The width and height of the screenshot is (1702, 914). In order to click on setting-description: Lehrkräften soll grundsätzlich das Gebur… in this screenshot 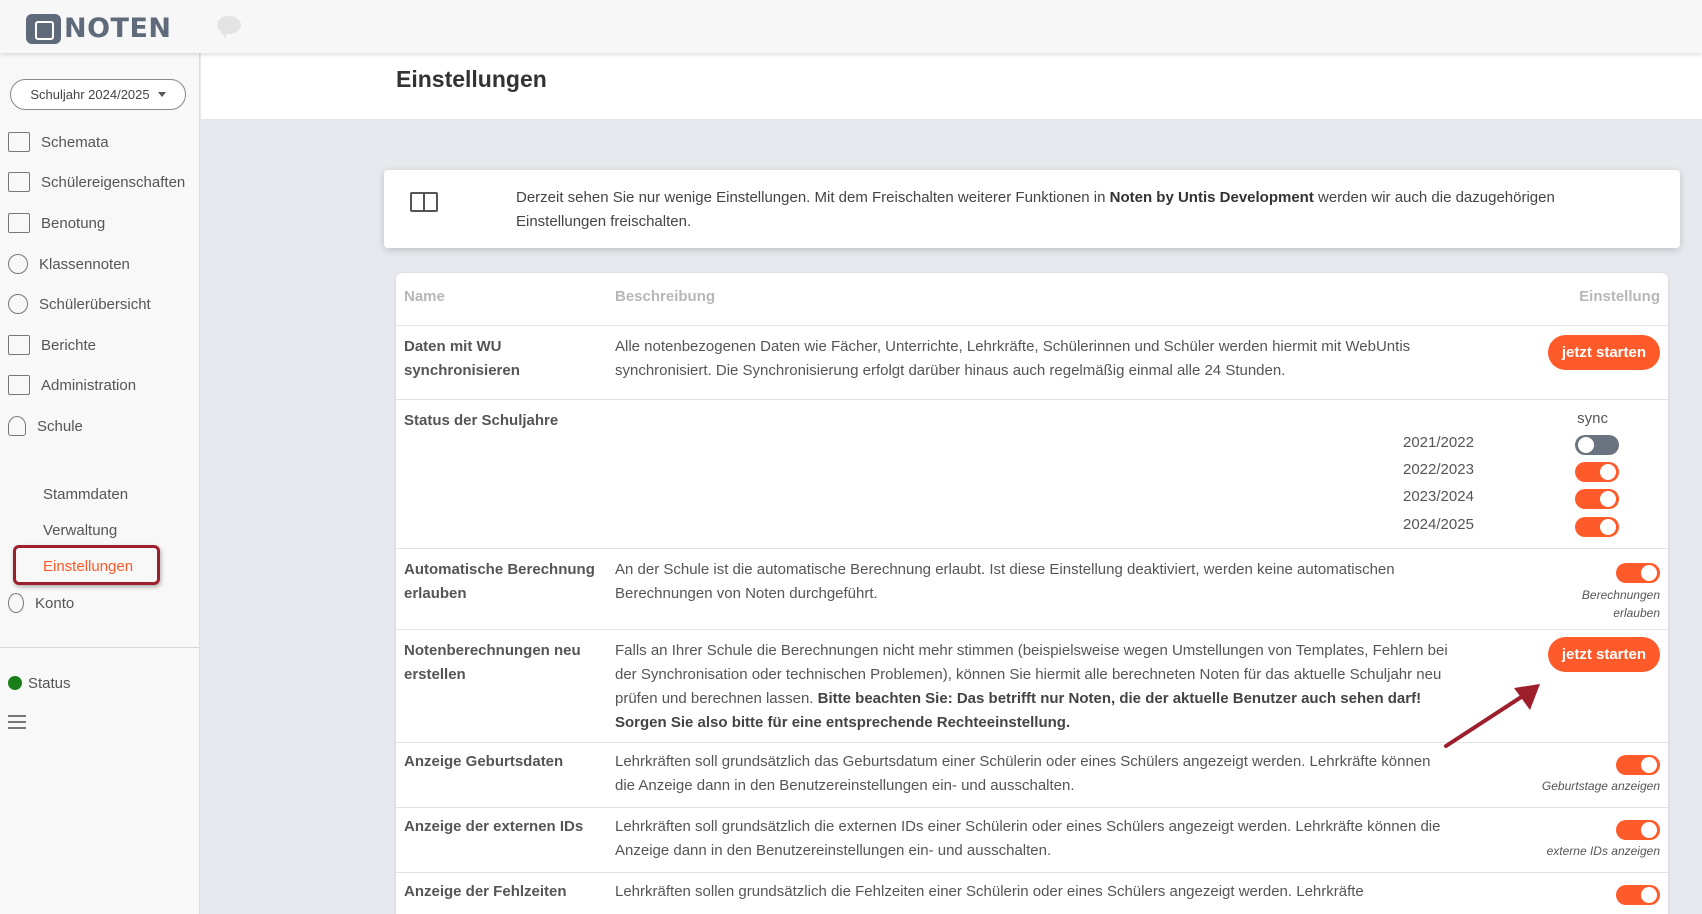, I will do `click(1023, 773)`.